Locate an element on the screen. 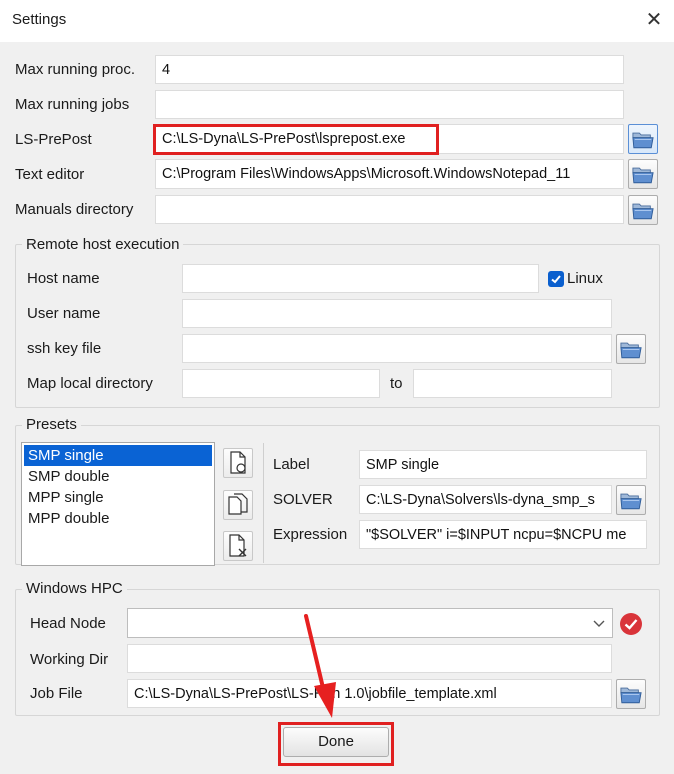 The width and height of the screenshot is (674, 774). text-editor-input is located at coordinates (389, 174).